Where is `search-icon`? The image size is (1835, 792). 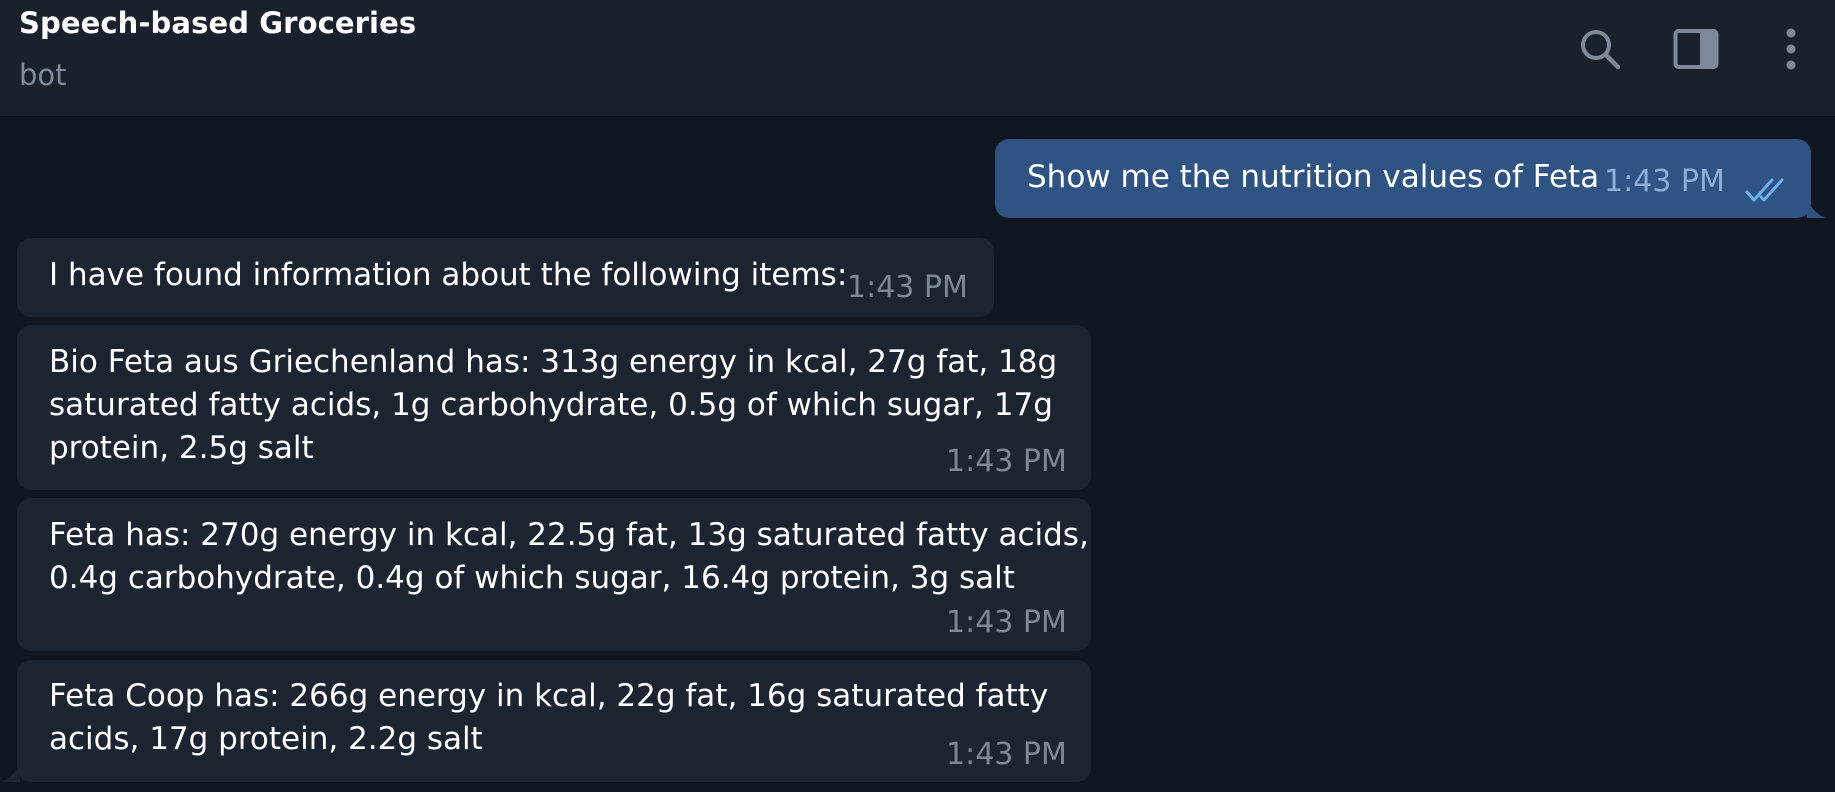 search-icon is located at coordinates (1600, 49).